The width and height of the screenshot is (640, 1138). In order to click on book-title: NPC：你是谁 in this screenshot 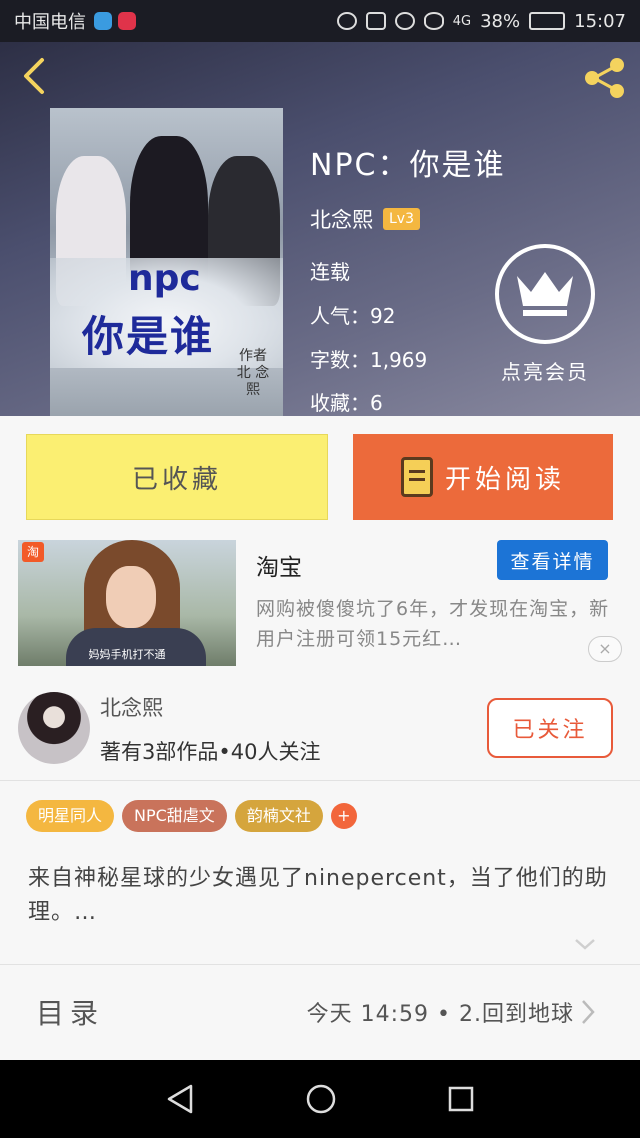, I will do `click(408, 165)`.